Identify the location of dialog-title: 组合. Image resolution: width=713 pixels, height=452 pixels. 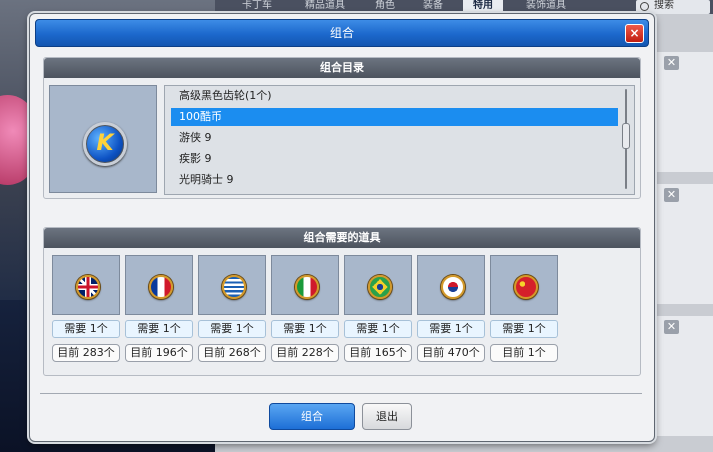
(341, 33).